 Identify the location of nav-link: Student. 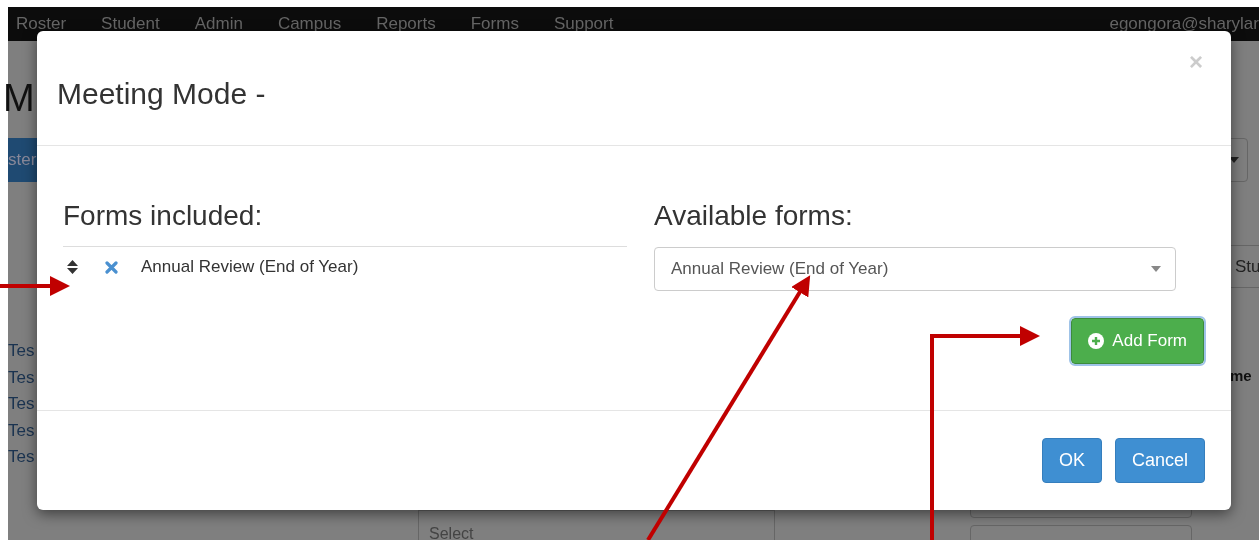
(130, 24).